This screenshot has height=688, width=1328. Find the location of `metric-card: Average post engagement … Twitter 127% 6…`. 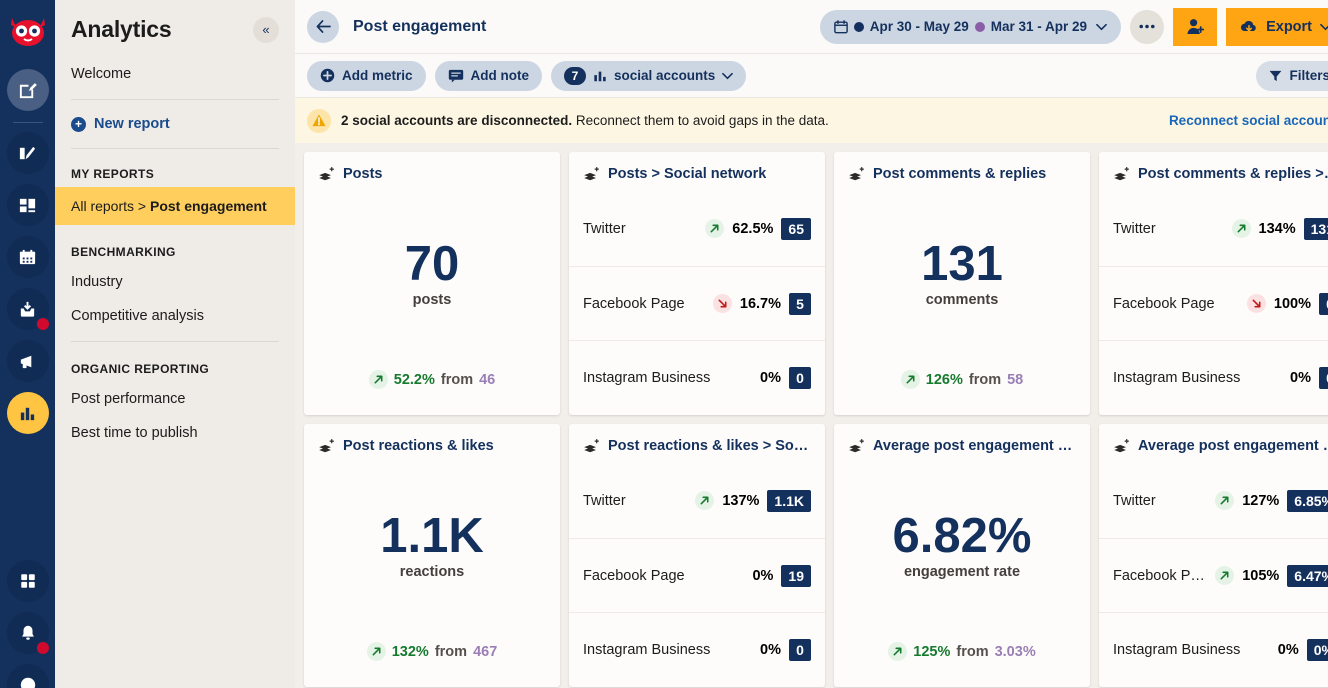

metric-card: Average post engagement … Twitter 127% 6… is located at coordinates (1213, 555).